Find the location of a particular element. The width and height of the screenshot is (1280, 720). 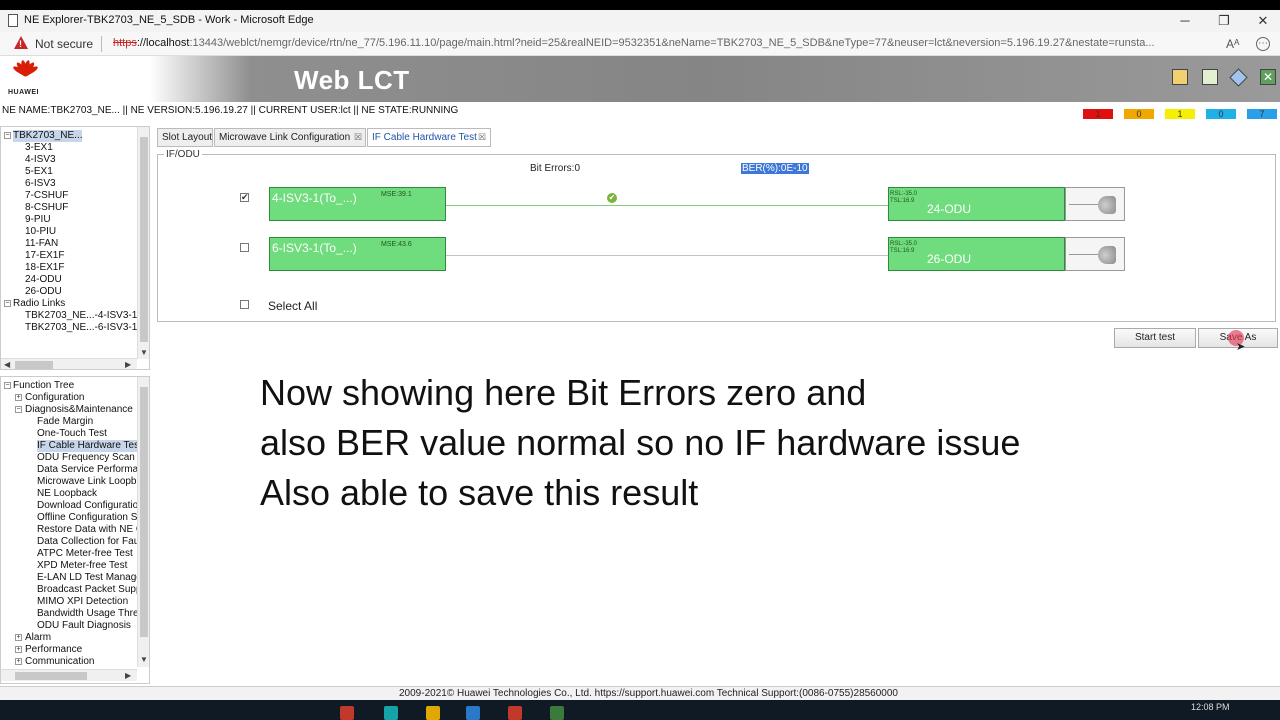

tree-item-diagnosis-maintenance: Diagnosis&Maintenance is located at coordinates (79, 410).